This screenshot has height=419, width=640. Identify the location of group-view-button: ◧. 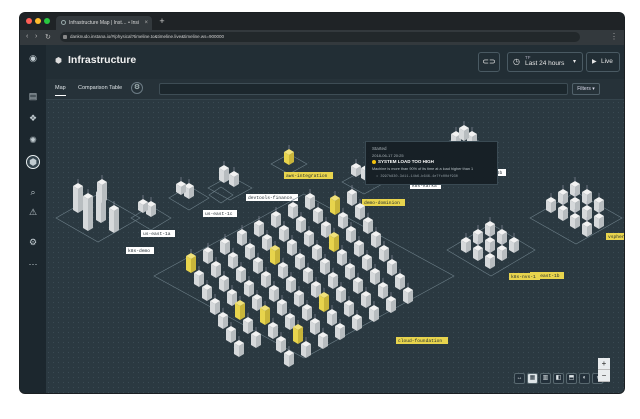
(558, 378).